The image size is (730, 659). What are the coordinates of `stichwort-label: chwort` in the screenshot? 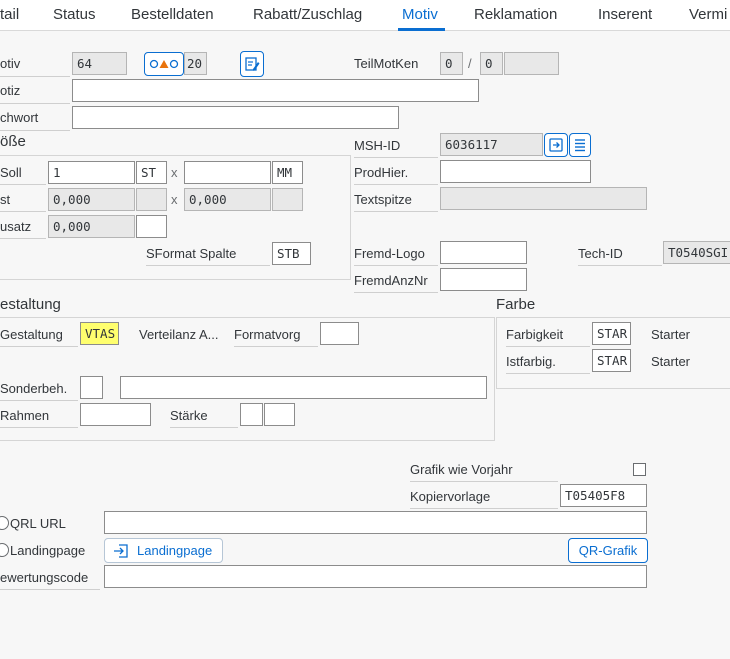 It's located at (19, 117).